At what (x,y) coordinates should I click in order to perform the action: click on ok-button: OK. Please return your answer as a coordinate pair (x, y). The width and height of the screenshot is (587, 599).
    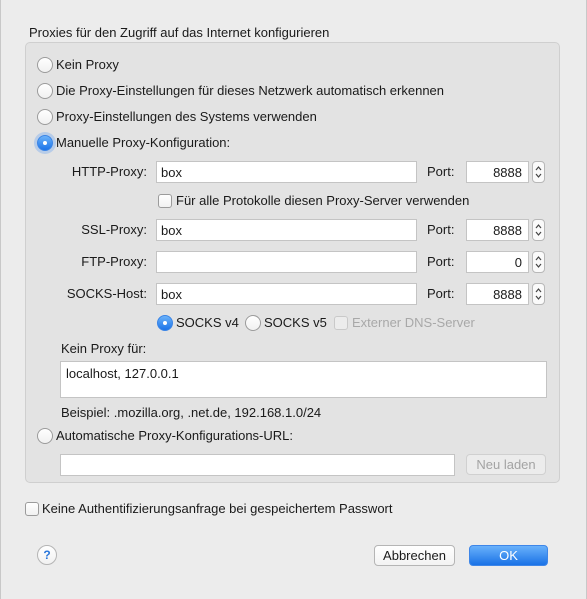
    Looking at the image, I should click on (508, 555).